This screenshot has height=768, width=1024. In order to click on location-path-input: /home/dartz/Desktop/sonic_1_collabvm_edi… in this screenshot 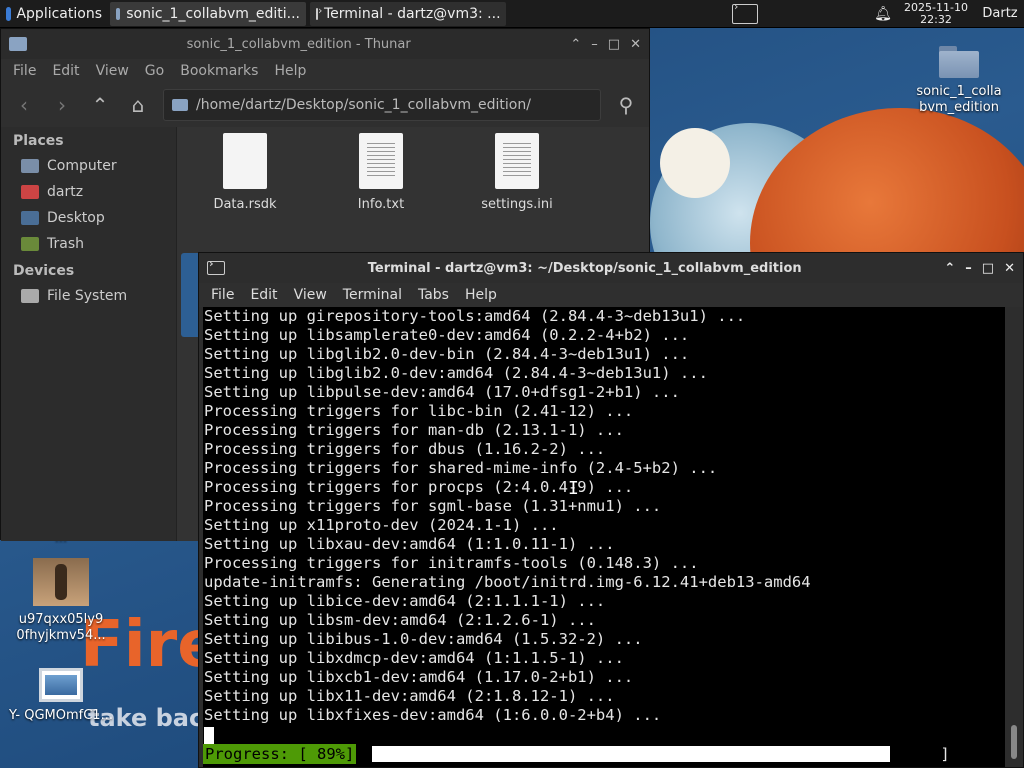, I will do `click(382, 105)`.